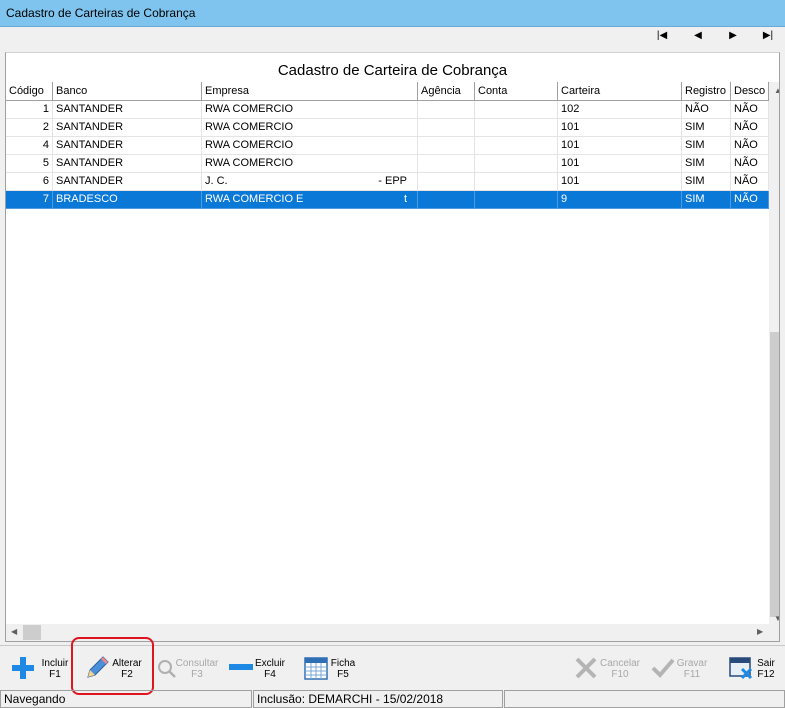  Describe the element at coordinates (698, 38) in the screenshot. I see `previous-record-button: ◀` at that location.